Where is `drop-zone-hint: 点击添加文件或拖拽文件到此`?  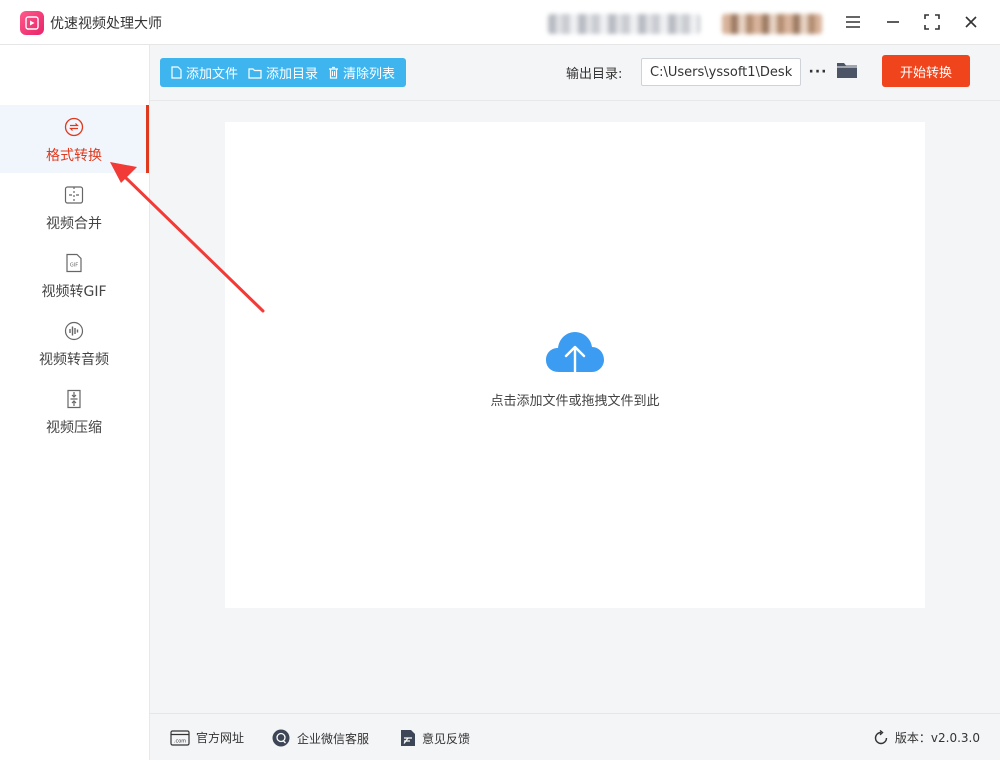 drop-zone-hint: 点击添加文件或拖拽文件到此 is located at coordinates (575, 401).